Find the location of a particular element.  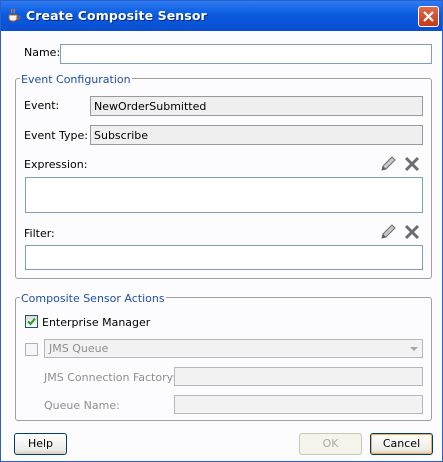

jms-queue-checkbox is located at coordinates (31, 349).